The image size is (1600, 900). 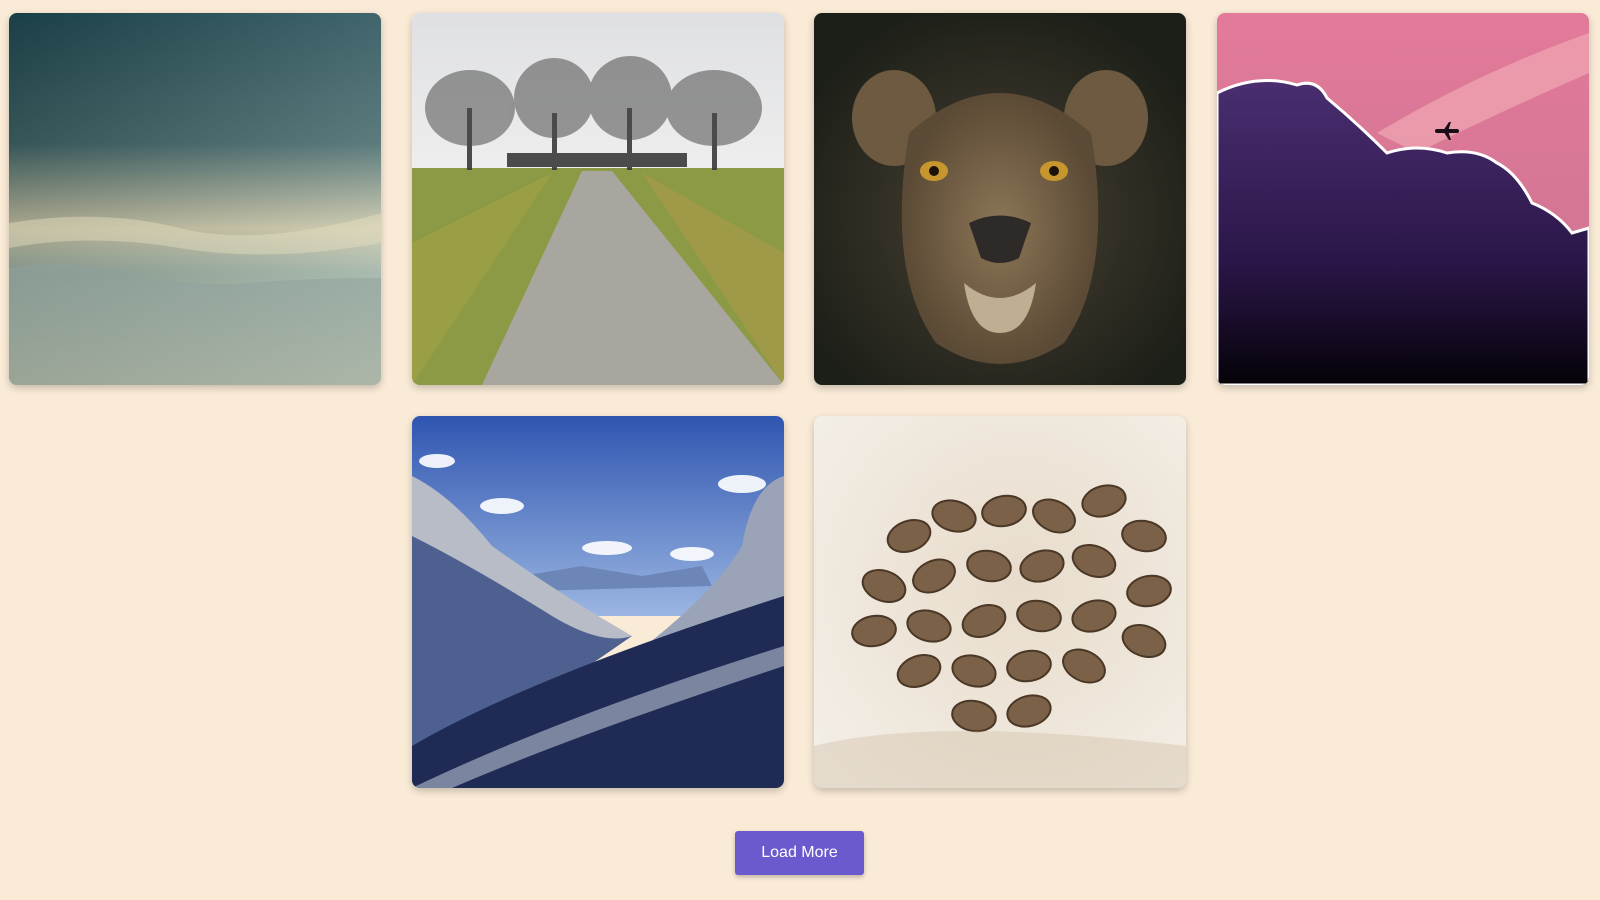 I want to click on coffee-beans-image, so click(x=1000, y=602).